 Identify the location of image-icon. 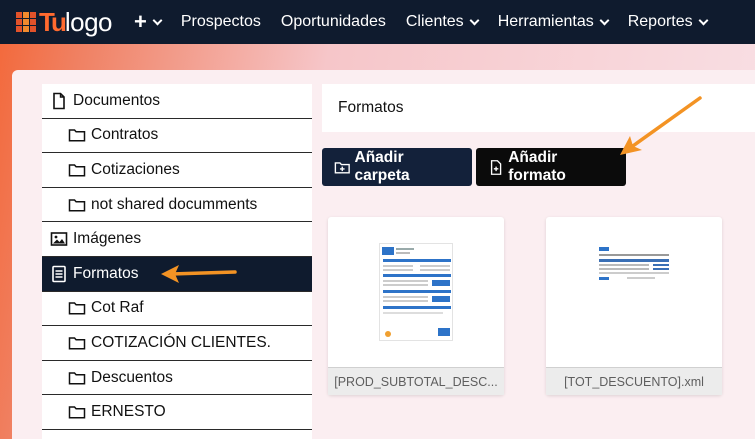
(59, 239).